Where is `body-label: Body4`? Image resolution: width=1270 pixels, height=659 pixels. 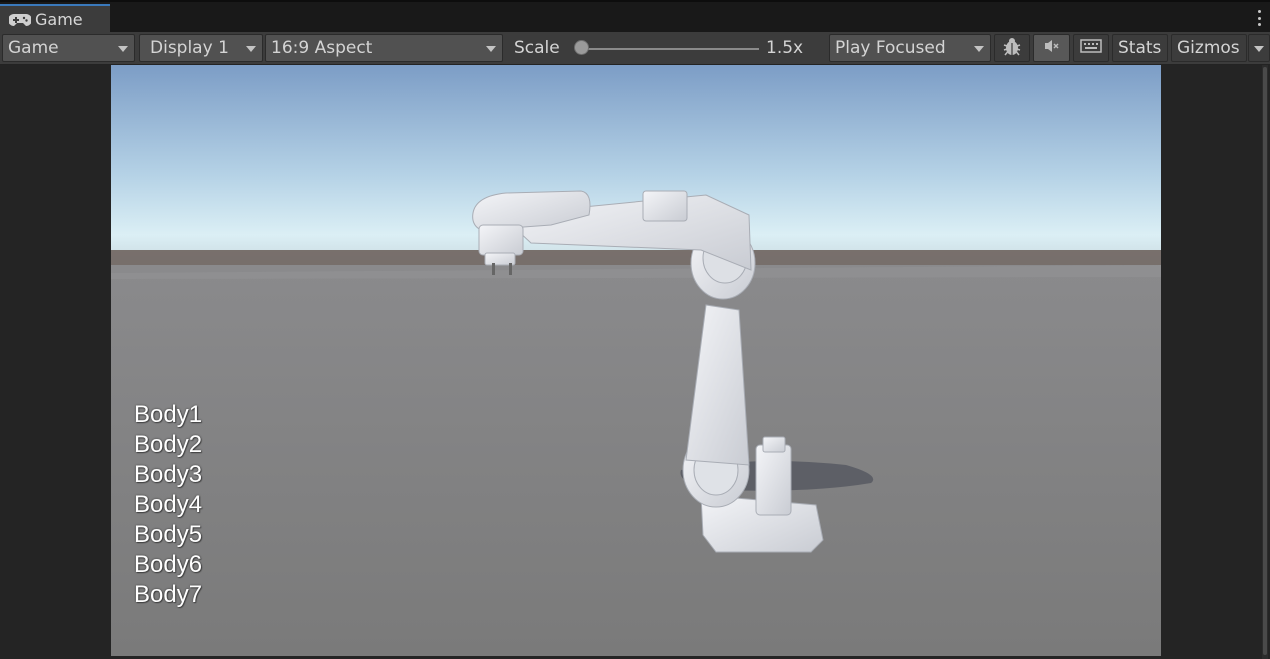 body-label: Body4 is located at coordinates (168, 504).